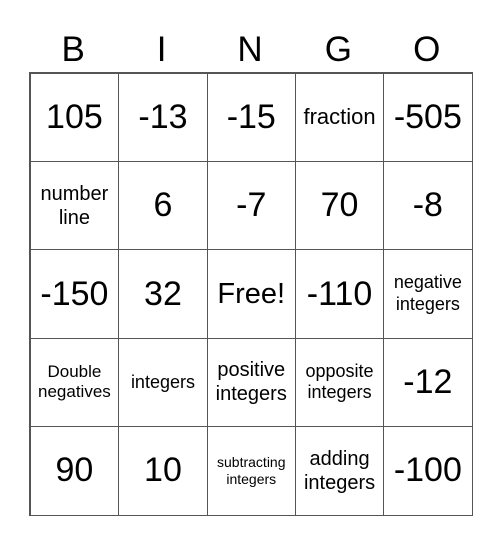 The width and height of the screenshot is (500, 544). What do you see at coordinates (74, 117) in the screenshot?
I see `bingo-cell: 105` at bounding box center [74, 117].